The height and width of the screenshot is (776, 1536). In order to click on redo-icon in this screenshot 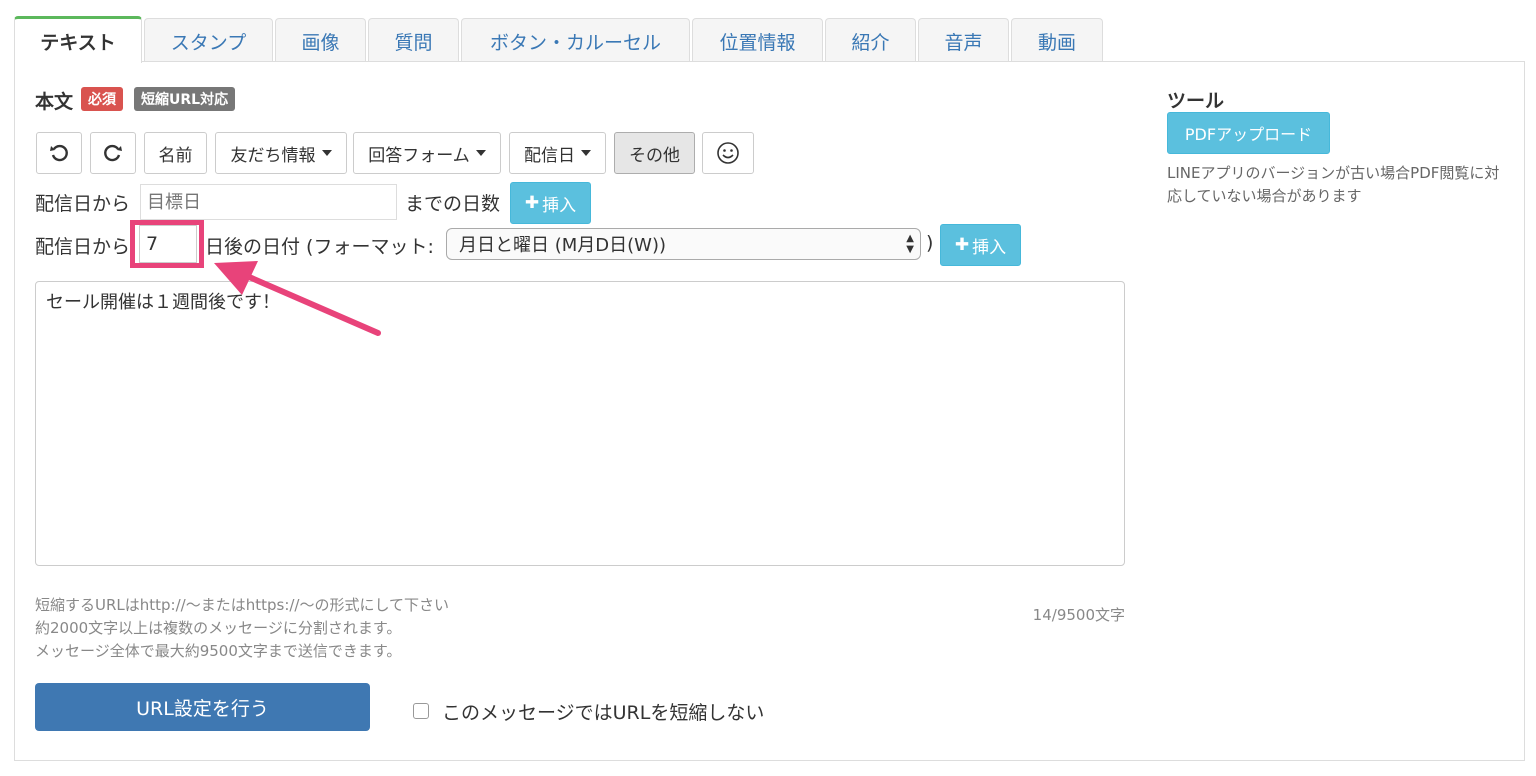, I will do `click(113, 153)`.